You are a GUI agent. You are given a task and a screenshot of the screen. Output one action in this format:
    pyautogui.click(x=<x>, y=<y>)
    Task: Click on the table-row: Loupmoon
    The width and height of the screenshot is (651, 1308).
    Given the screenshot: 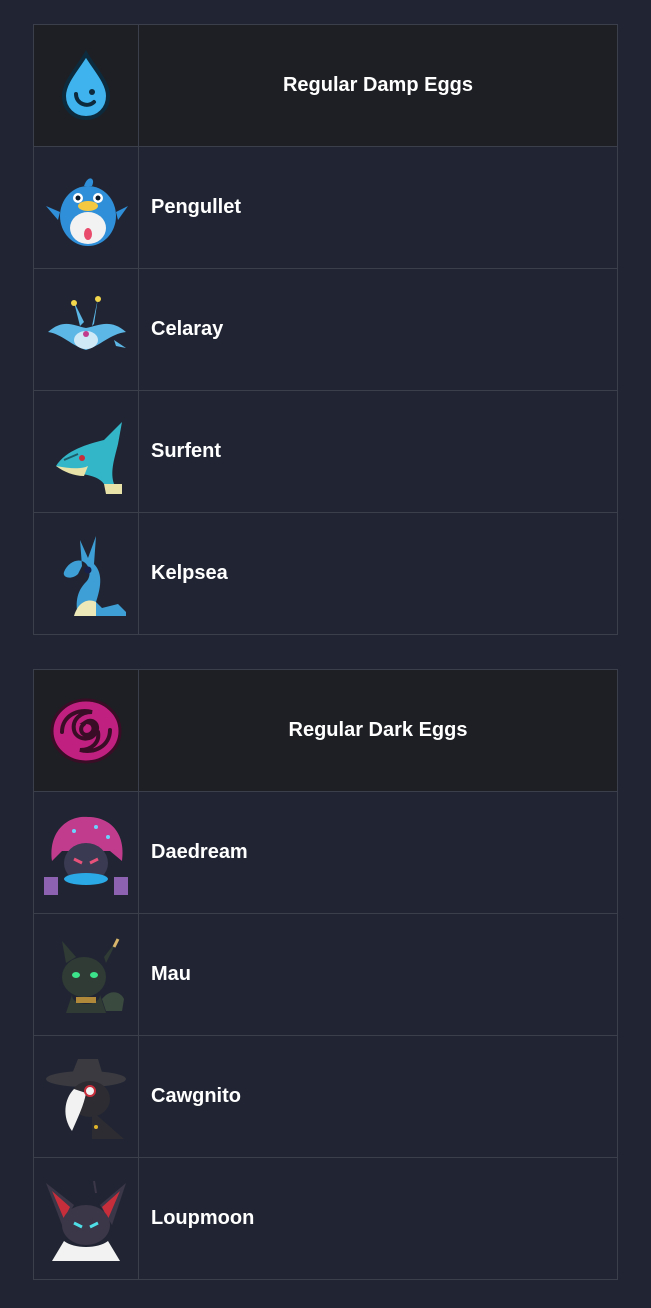 What is the action you would take?
    pyautogui.click(x=325, y=1218)
    